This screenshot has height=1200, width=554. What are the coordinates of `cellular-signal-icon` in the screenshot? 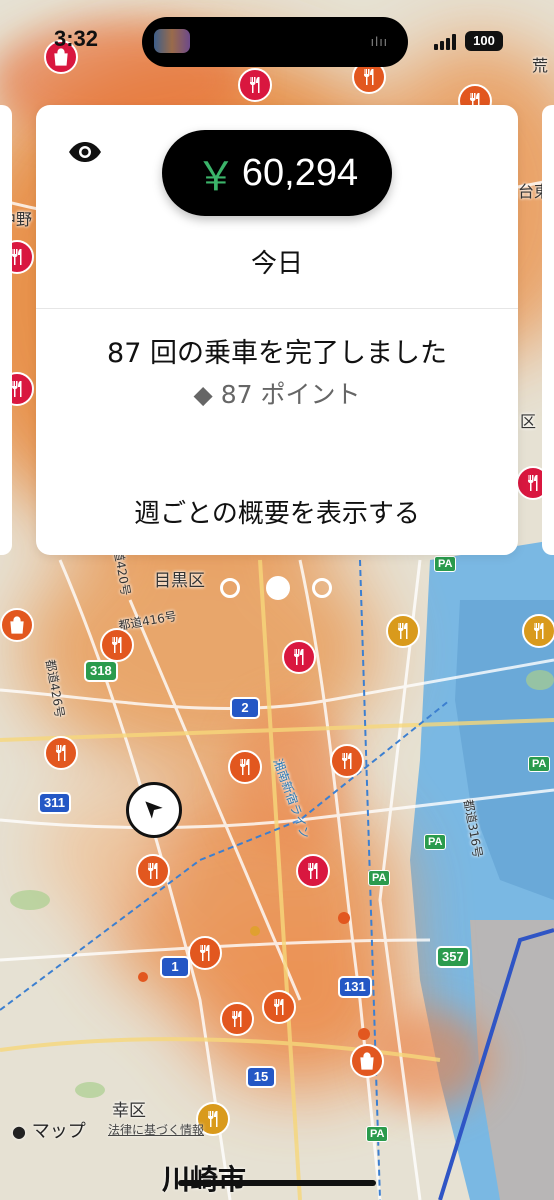 It's located at (447, 42).